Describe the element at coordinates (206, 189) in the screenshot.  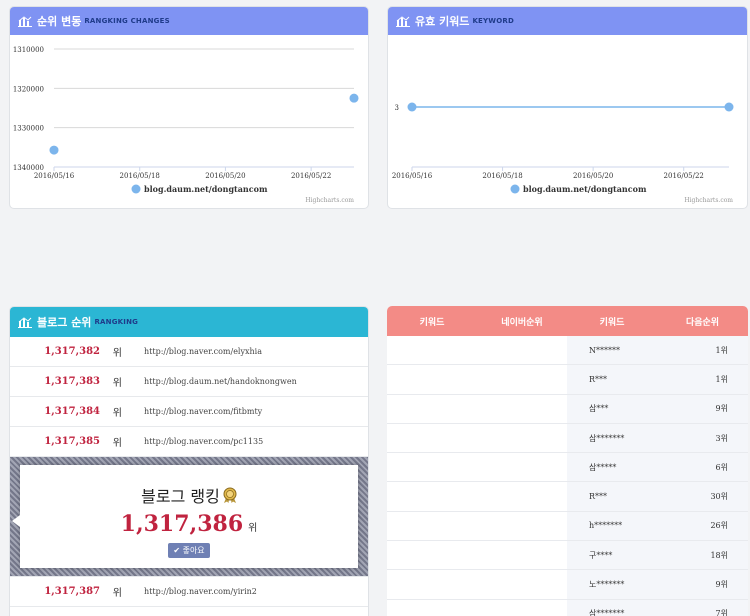
I see `legend-label: blog.daum.net/dongtancom` at that location.